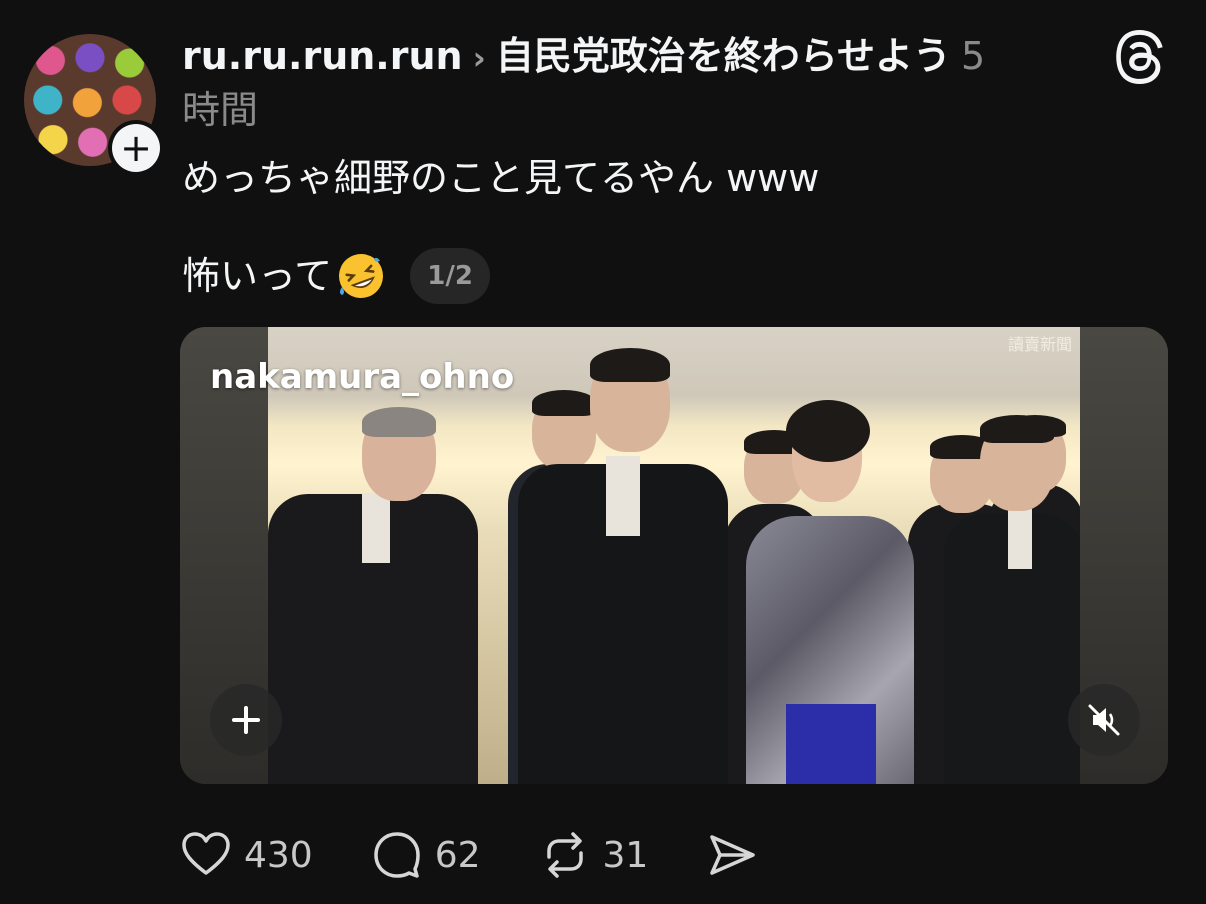  I want to click on media-pager-badge: 1/2, so click(450, 276).